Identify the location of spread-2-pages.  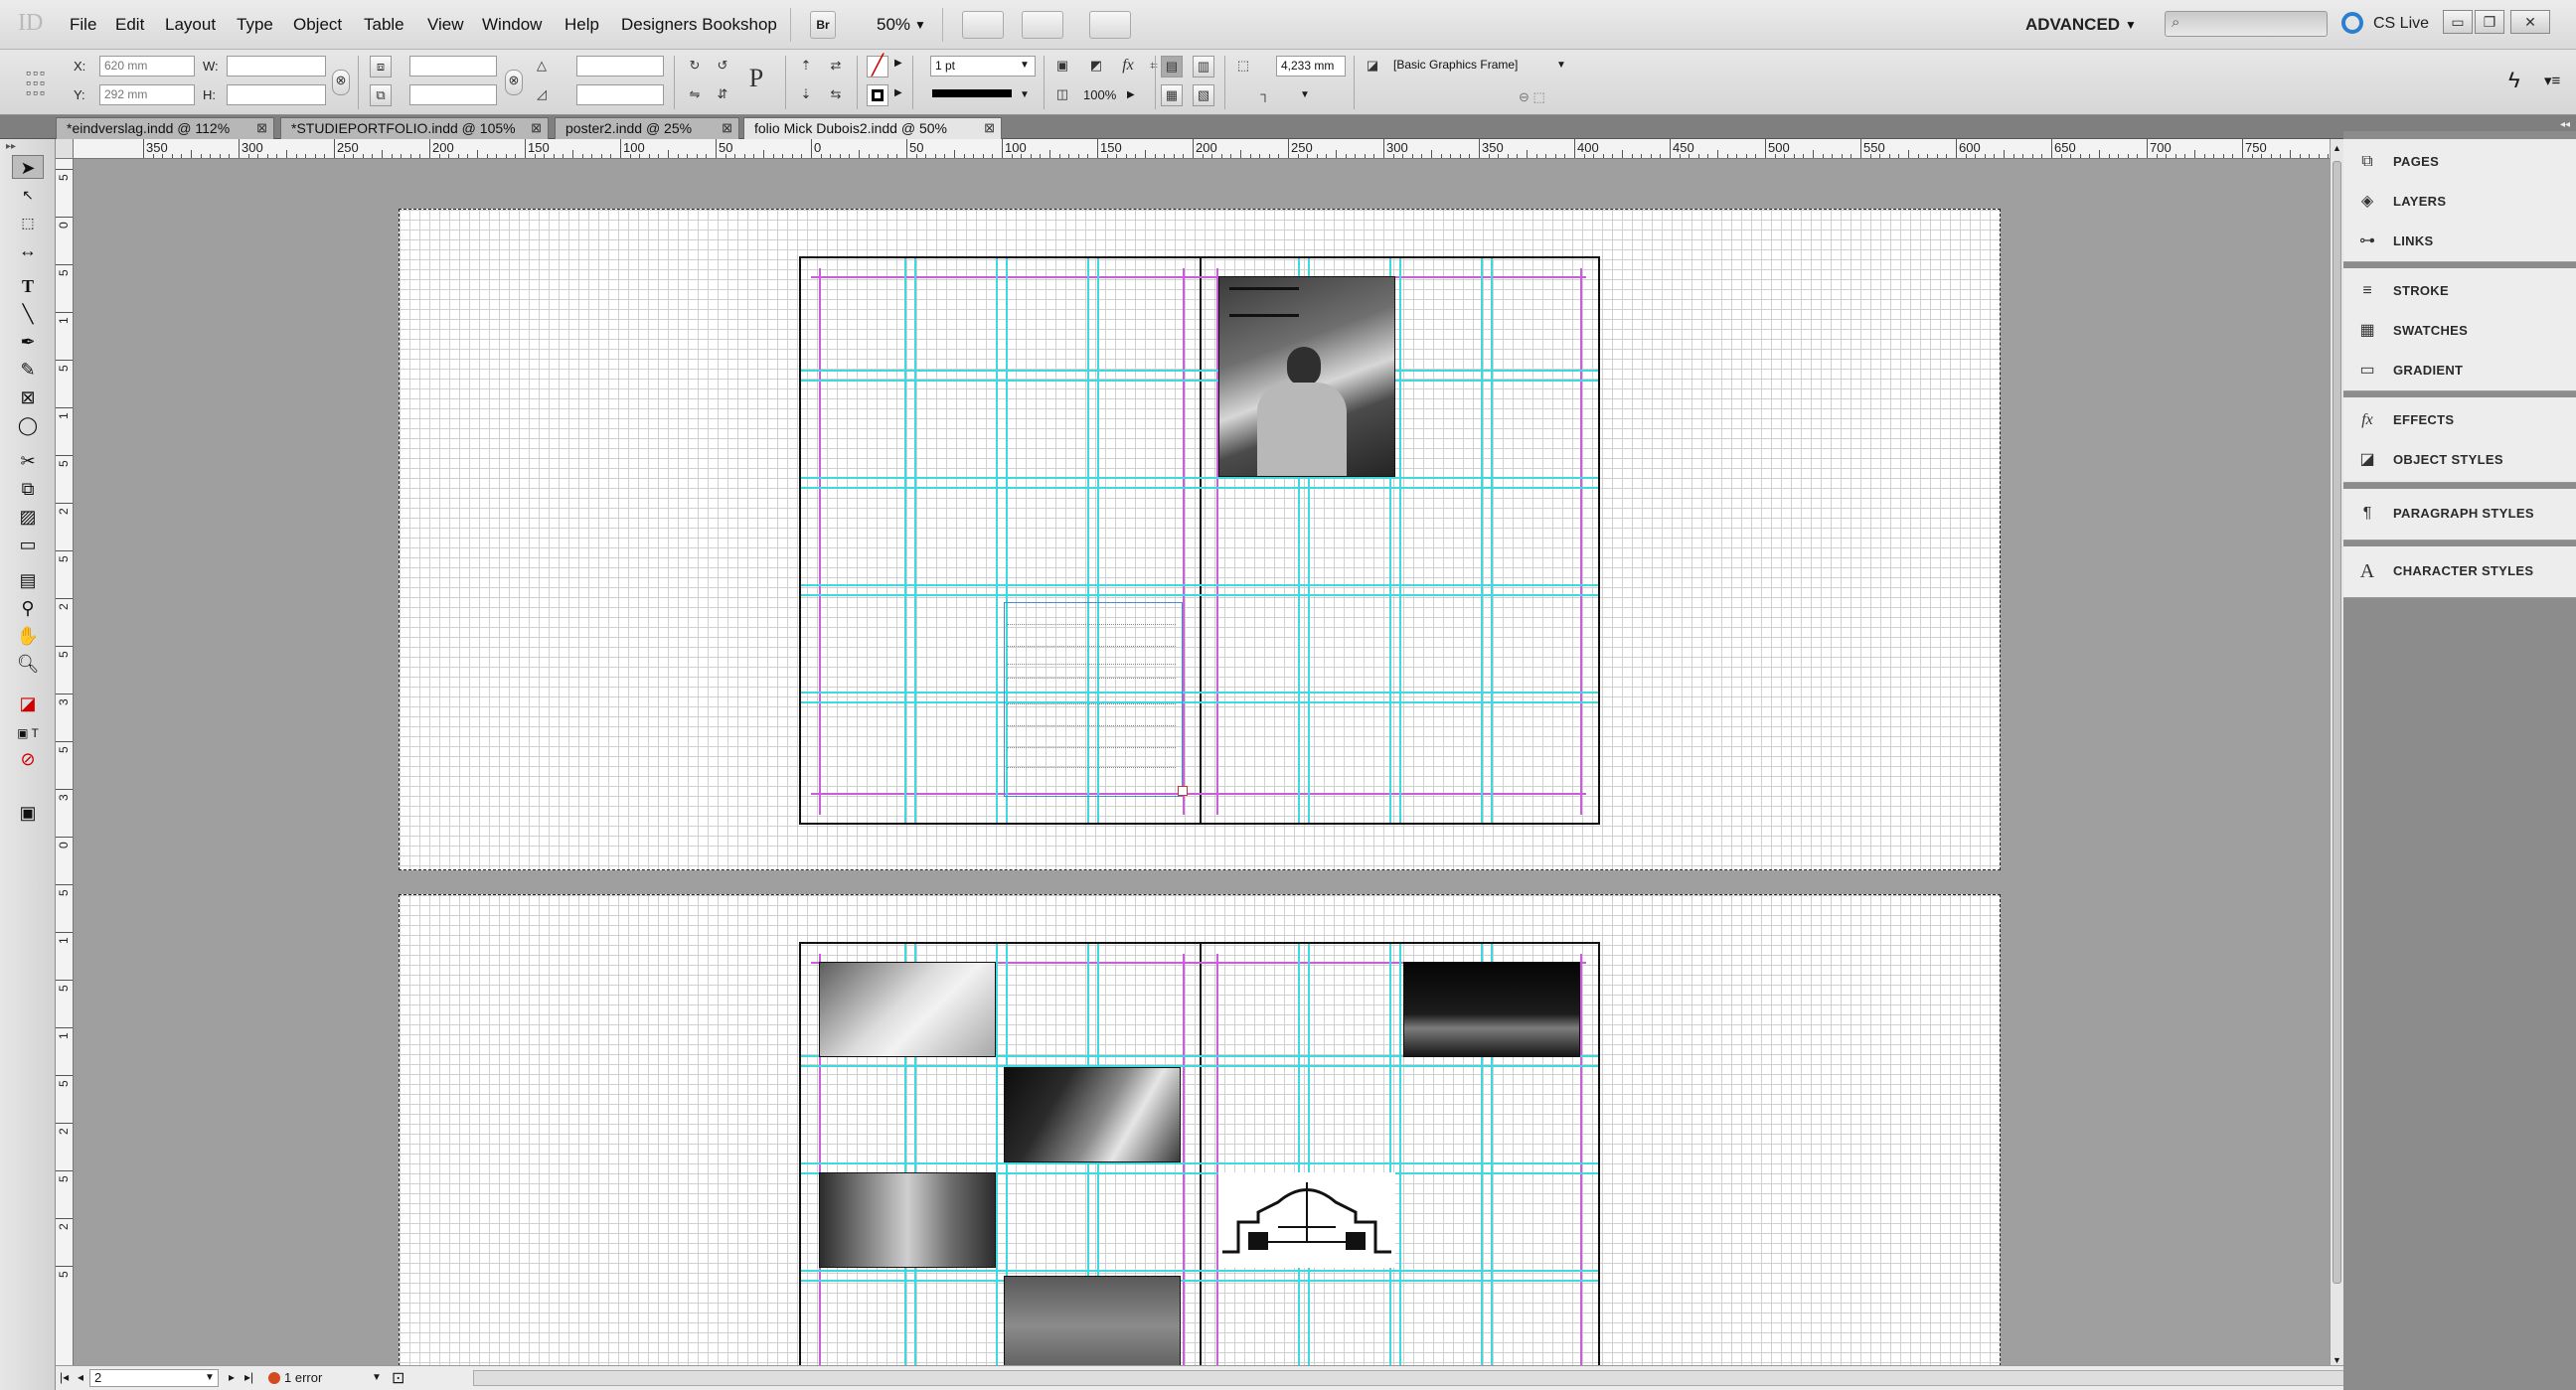
(1199, 1158).